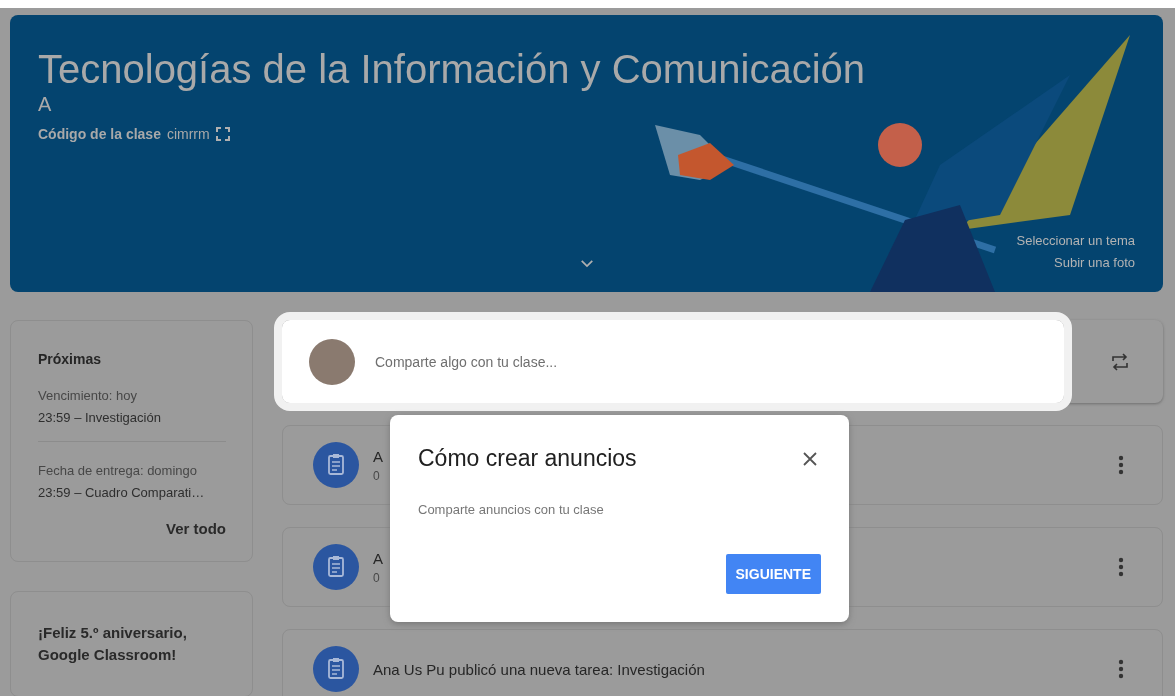 The image size is (1175, 696). What do you see at coordinates (452, 69) in the screenshot?
I see `class-title: Tecnologías de la Información y Comunicación` at bounding box center [452, 69].